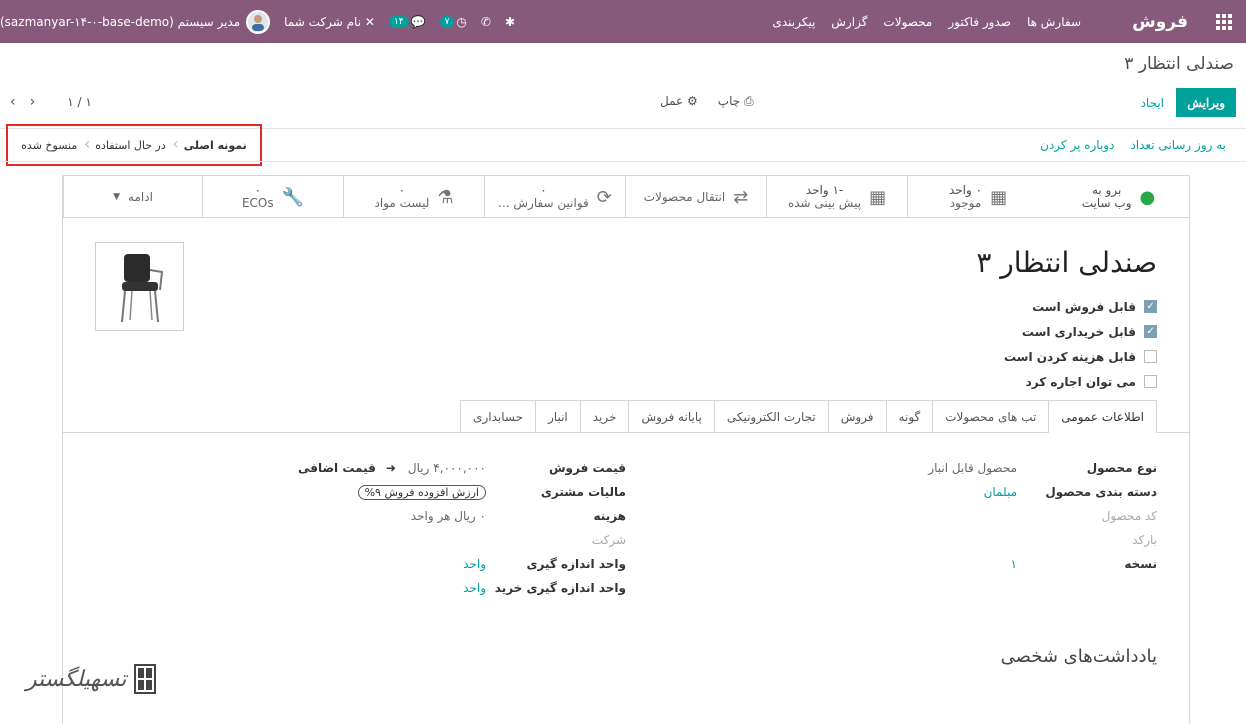  I want to click on globe-icon: ●, so click(1147, 197).